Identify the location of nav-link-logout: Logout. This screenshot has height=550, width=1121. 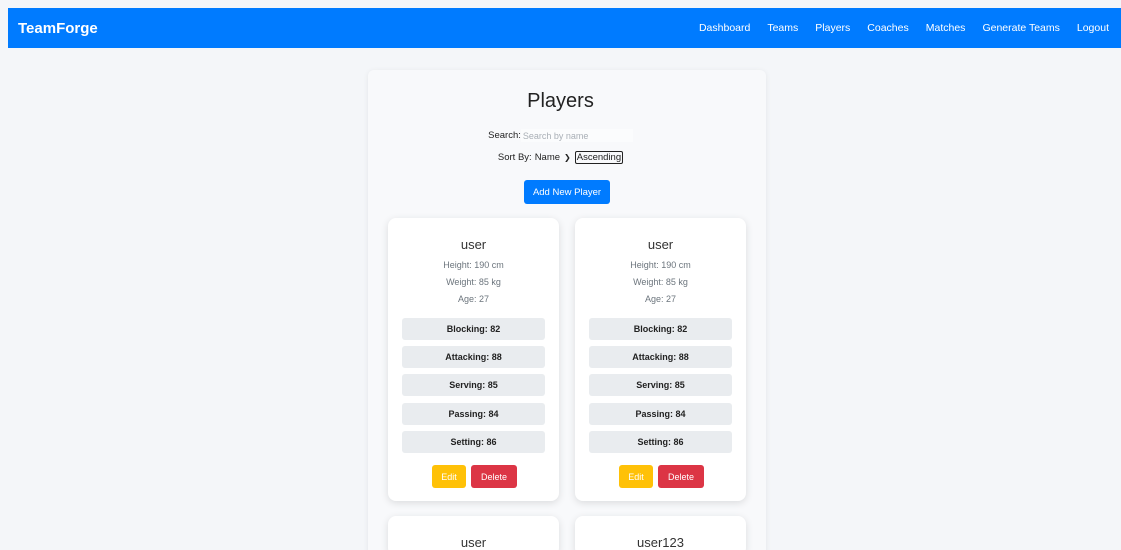
(1093, 28).